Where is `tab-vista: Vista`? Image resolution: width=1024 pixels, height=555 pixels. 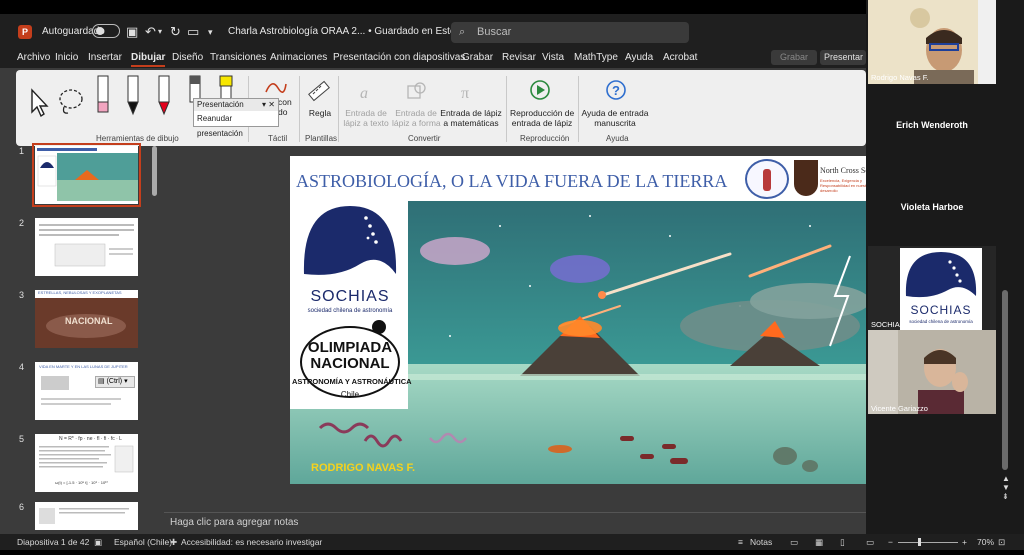
tab-vista: Vista is located at coordinates (553, 57).